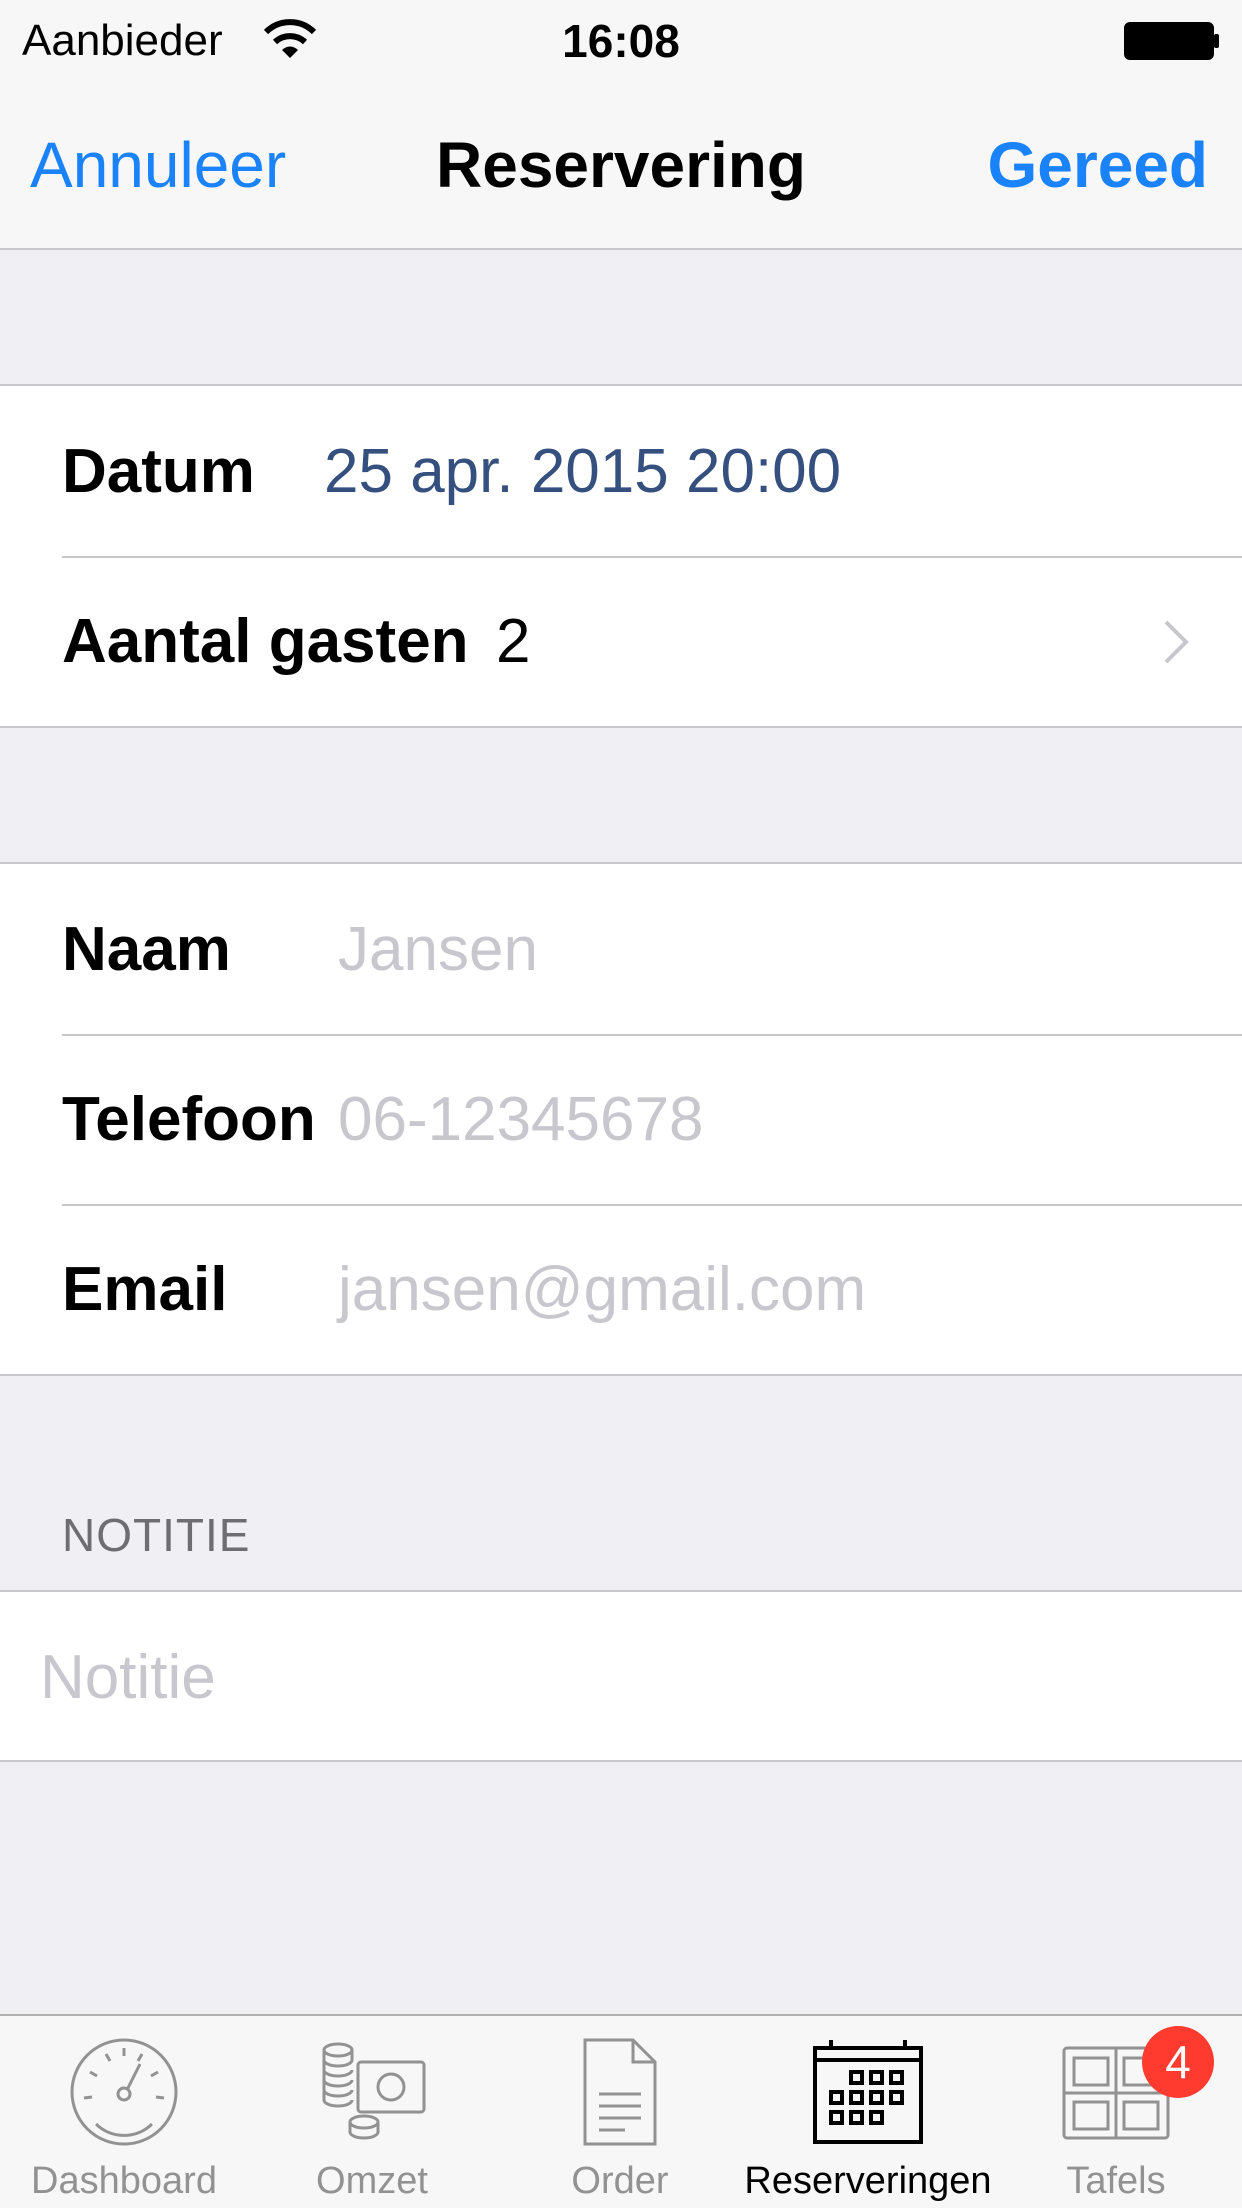  Describe the element at coordinates (156, 1535) in the screenshot. I see `note-section-header: NOTITIE` at that location.